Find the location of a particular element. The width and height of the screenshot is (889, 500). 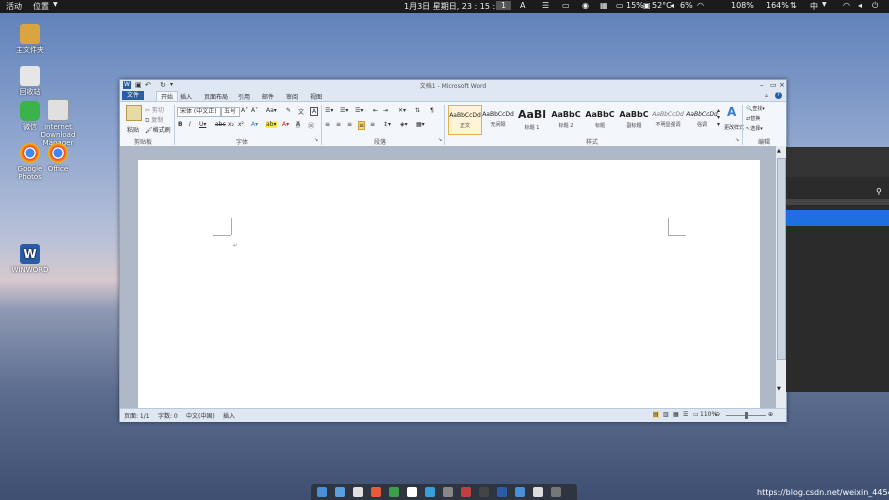

desktop-icon-office: Office is located at coordinates (58, 158).